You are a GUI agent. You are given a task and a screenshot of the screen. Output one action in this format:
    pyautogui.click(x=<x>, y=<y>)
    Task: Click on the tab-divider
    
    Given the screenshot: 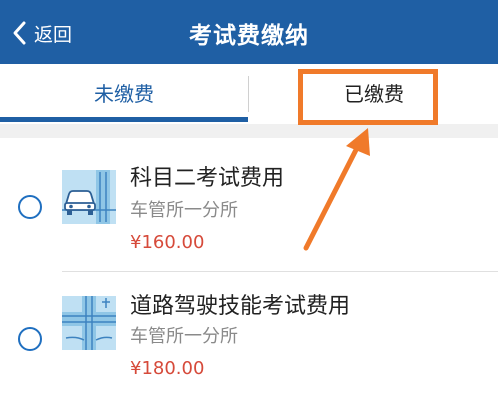 What is the action you would take?
    pyautogui.click(x=248, y=94)
    